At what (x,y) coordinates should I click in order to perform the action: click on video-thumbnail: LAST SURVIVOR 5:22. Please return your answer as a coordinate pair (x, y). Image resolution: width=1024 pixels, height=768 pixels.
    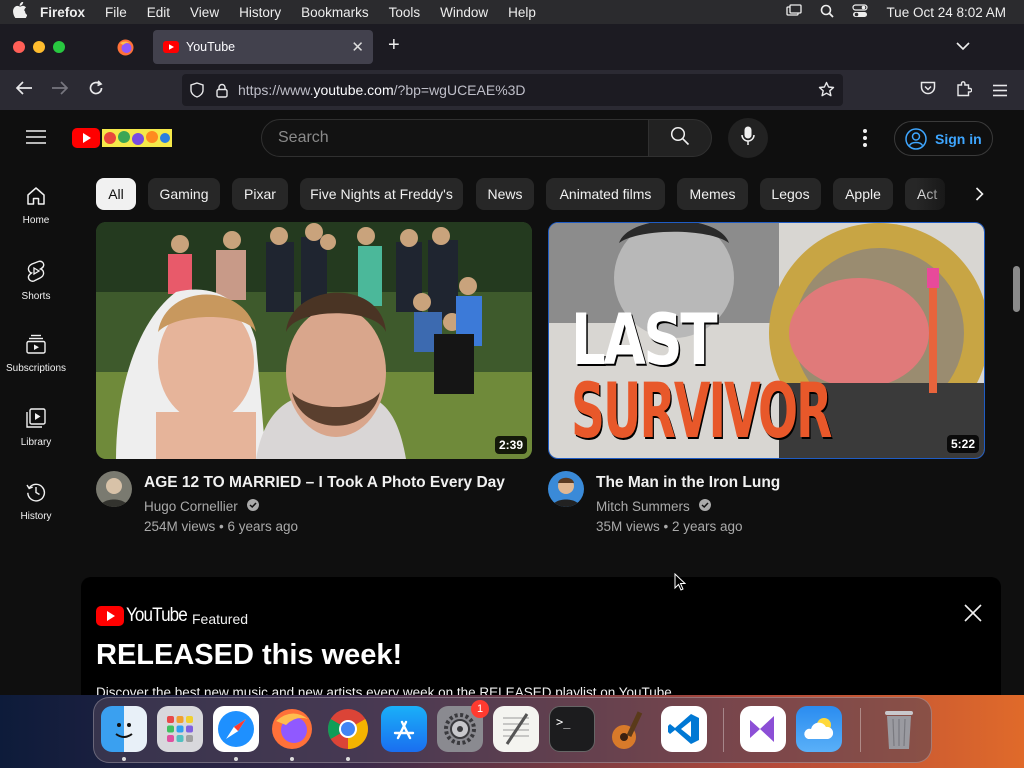
    Looking at the image, I should click on (766, 340).